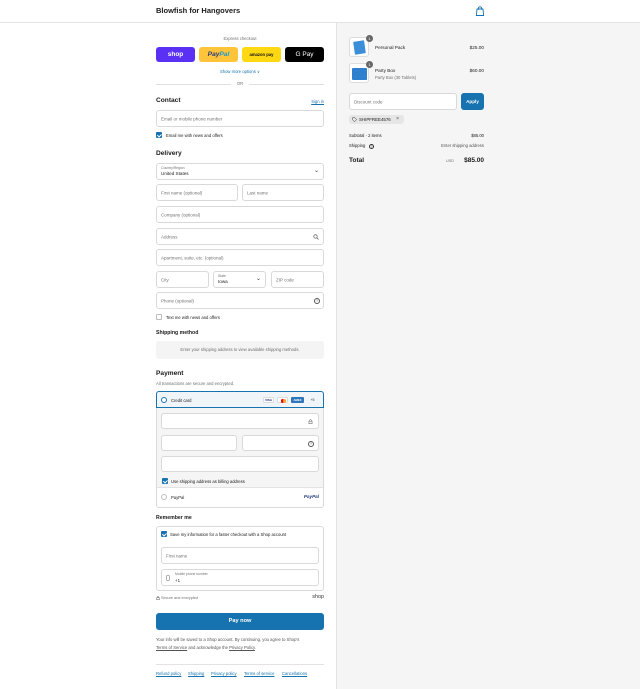 This screenshot has height=689, width=640. I want to click on shipping-method-heading: Shipping method, so click(177, 333).